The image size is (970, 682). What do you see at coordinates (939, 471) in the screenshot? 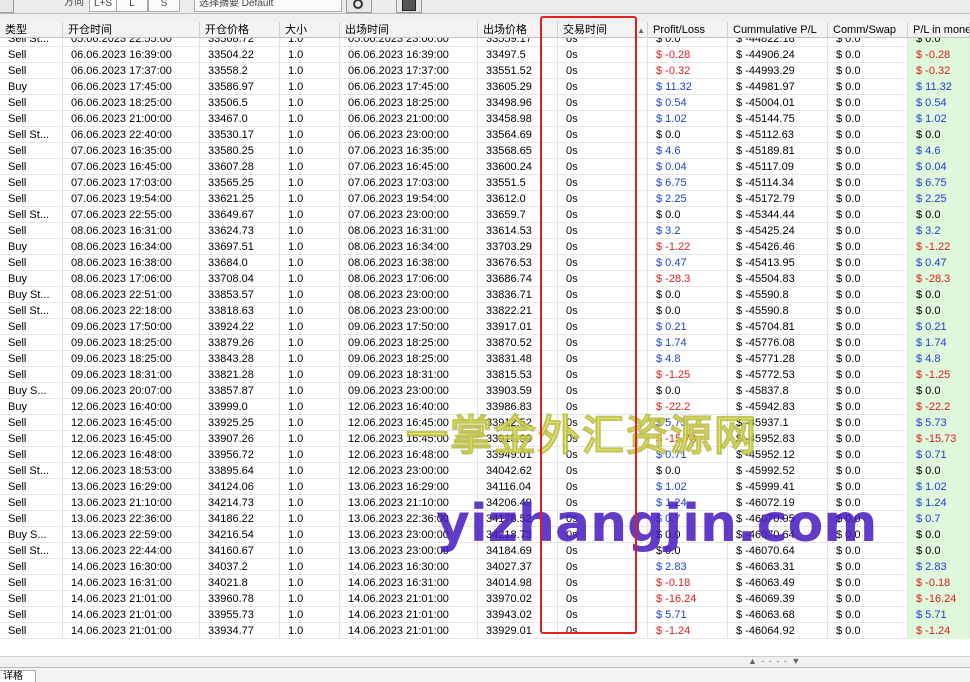
I see `pl-money-cell: $ 0.0` at bounding box center [939, 471].